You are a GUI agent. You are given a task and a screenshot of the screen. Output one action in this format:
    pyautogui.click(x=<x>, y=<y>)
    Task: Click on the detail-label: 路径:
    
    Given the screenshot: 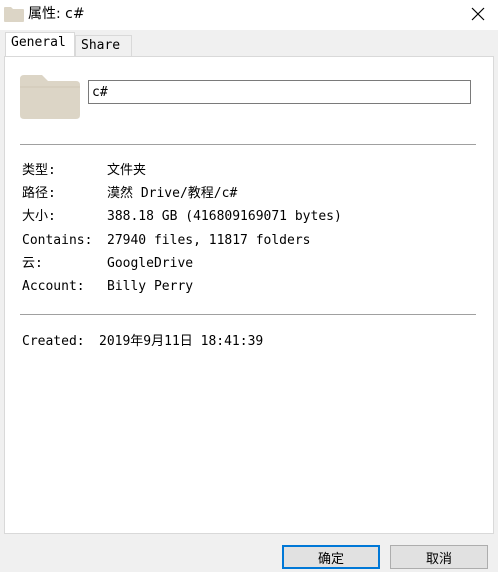 What is the action you would take?
    pyautogui.click(x=39, y=193)
    